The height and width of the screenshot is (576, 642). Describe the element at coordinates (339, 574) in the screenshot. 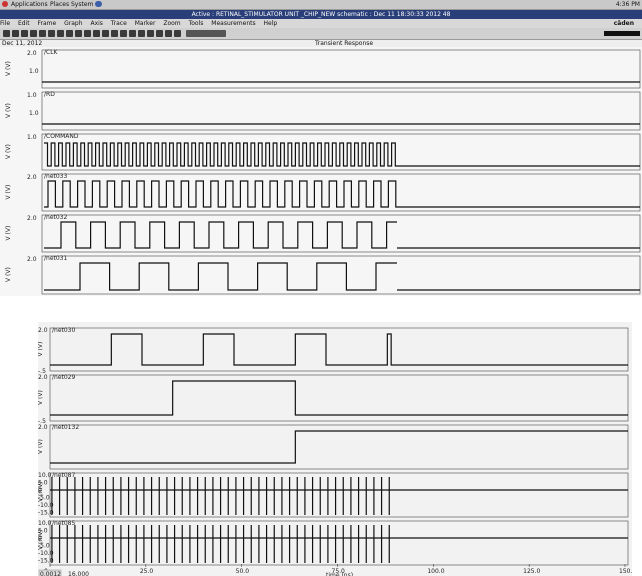

I see `x-axis-label: time (ns)` at that location.